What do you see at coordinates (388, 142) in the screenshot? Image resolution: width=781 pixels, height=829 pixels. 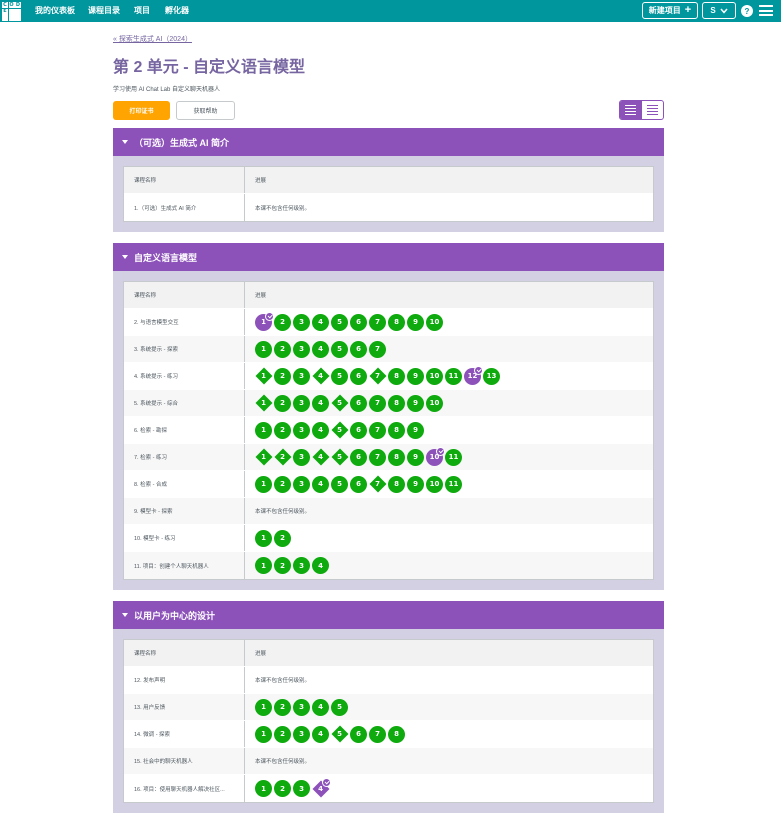 I see `section-header: （可选）生成式 AI 简介` at bounding box center [388, 142].